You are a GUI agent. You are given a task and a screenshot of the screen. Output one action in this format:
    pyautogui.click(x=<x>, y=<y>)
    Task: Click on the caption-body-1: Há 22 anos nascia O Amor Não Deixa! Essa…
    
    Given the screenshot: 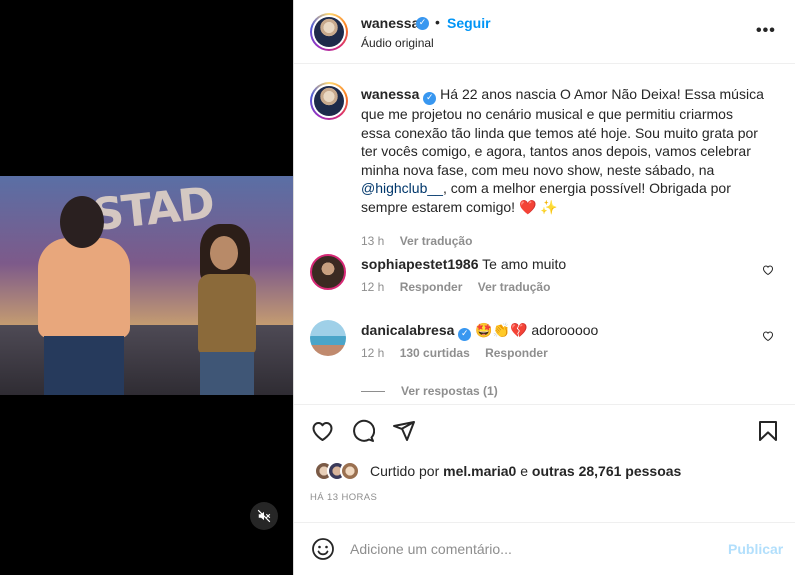 What is the action you would take?
    pyautogui.click(x=562, y=132)
    